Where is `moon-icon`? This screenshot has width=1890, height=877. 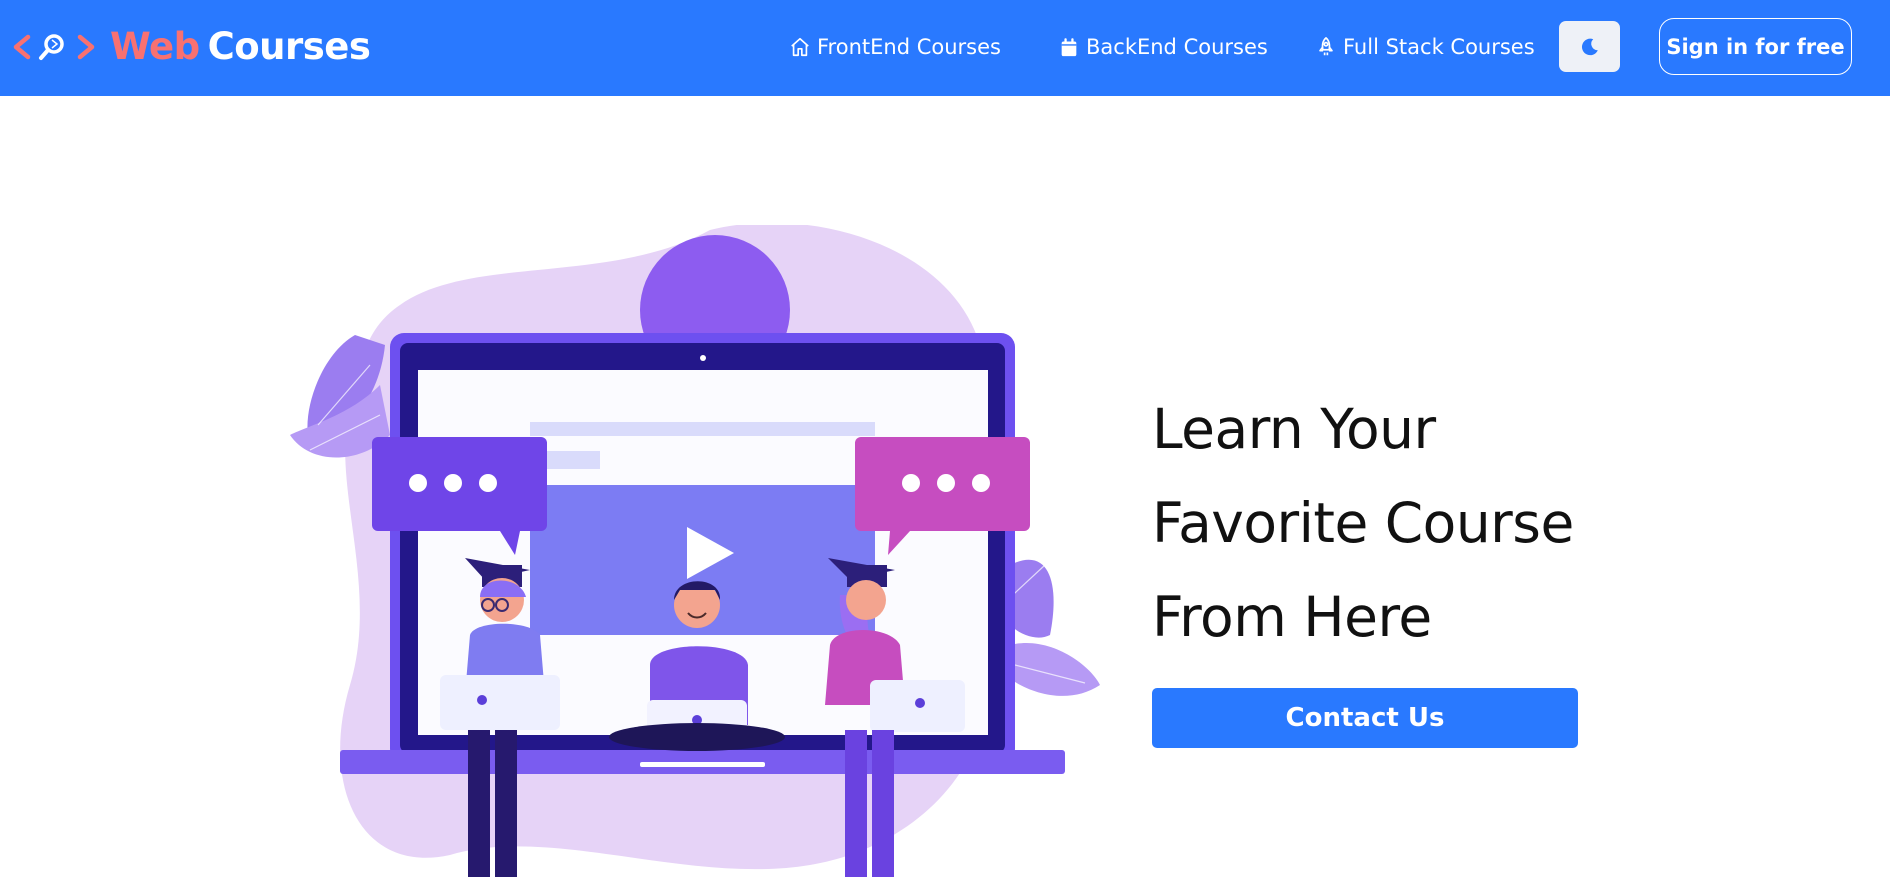 moon-icon is located at coordinates (1589, 46).